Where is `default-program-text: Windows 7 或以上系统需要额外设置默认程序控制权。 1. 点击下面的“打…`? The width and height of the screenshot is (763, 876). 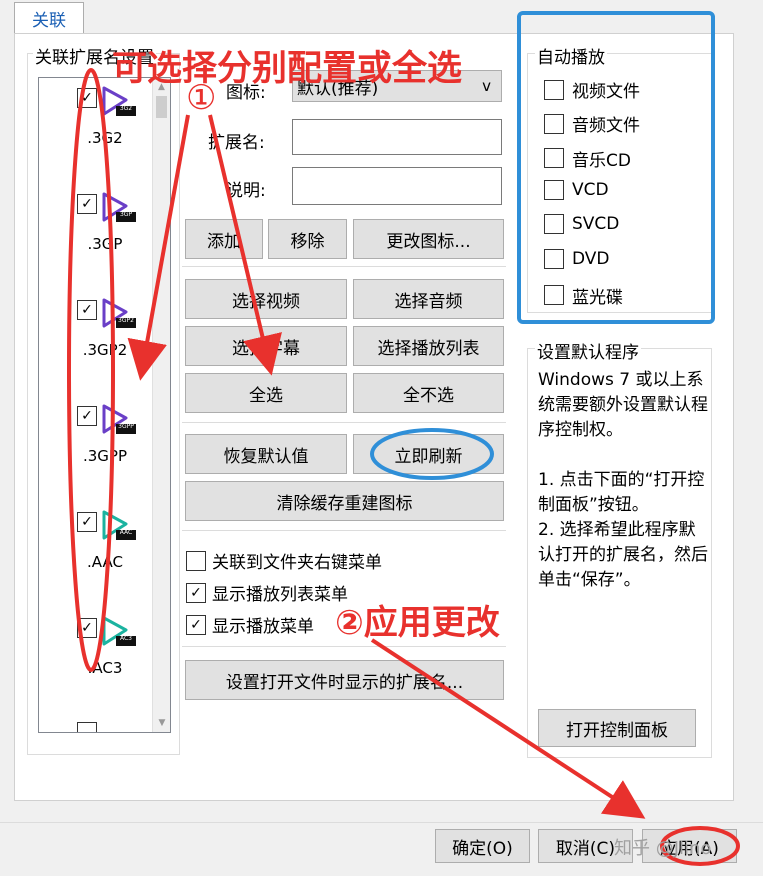
default-program-text: Windows 7 或以上系统需要额外设置默认程序控制权。 1. 点击下面的“打… is located at coordinates (623, 480).